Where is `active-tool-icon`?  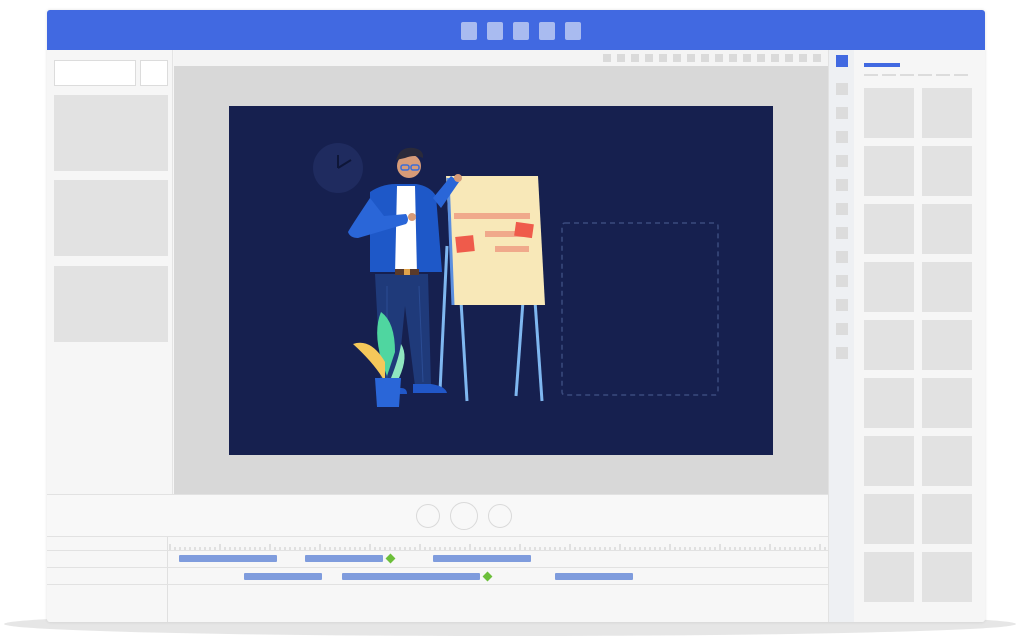 active-tool-icon is located at coordinates (842, 61).